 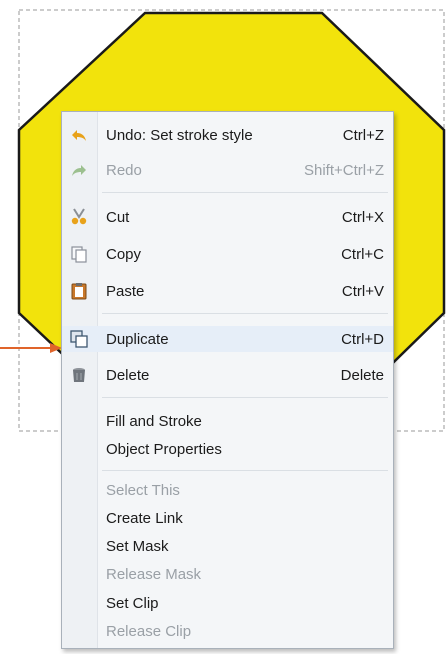 I want to click on menu-item-create-link-label: Create Link, so click(x=144, y=518).